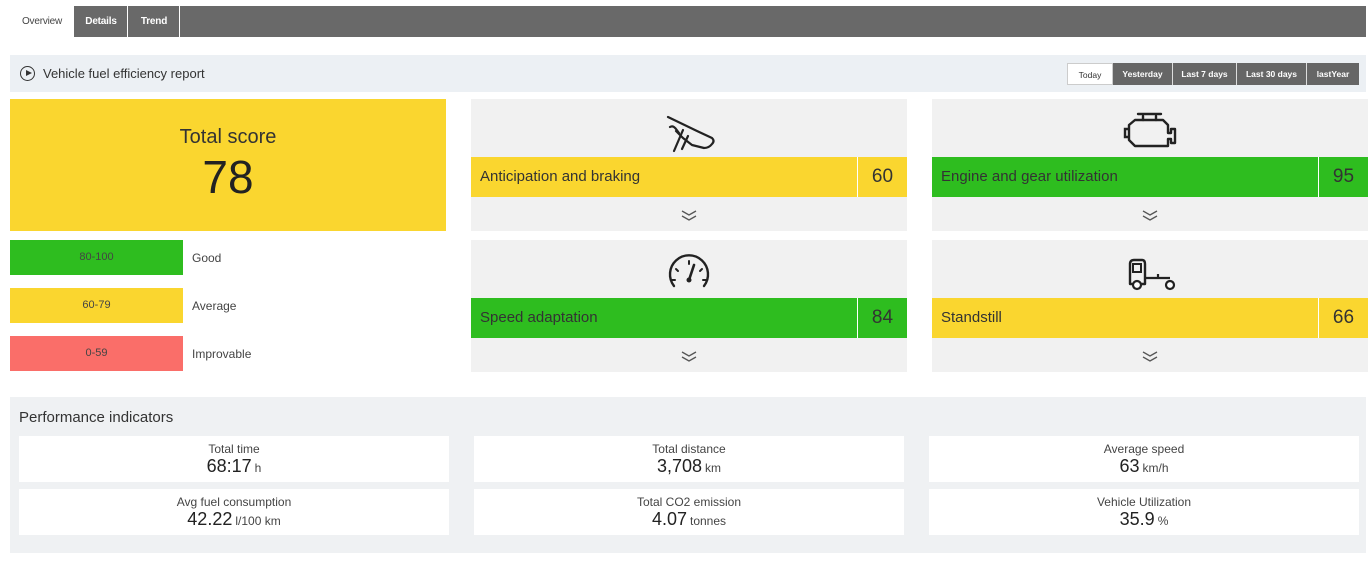 Image resolution: width=1371 pixels, height=563 pixels. I want to click on legend-good-label: Good, so click(207, 258).